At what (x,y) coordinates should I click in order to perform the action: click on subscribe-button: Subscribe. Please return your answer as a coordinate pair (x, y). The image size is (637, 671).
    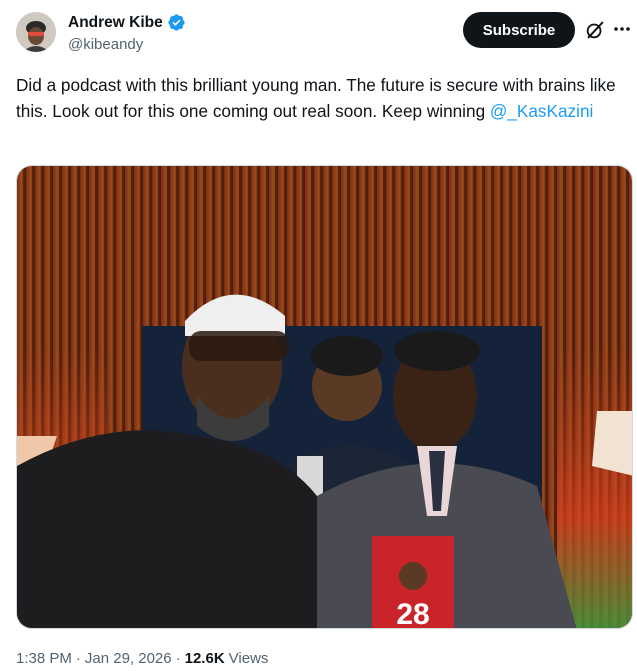
    Looking at the image, I should click on (519, 30).